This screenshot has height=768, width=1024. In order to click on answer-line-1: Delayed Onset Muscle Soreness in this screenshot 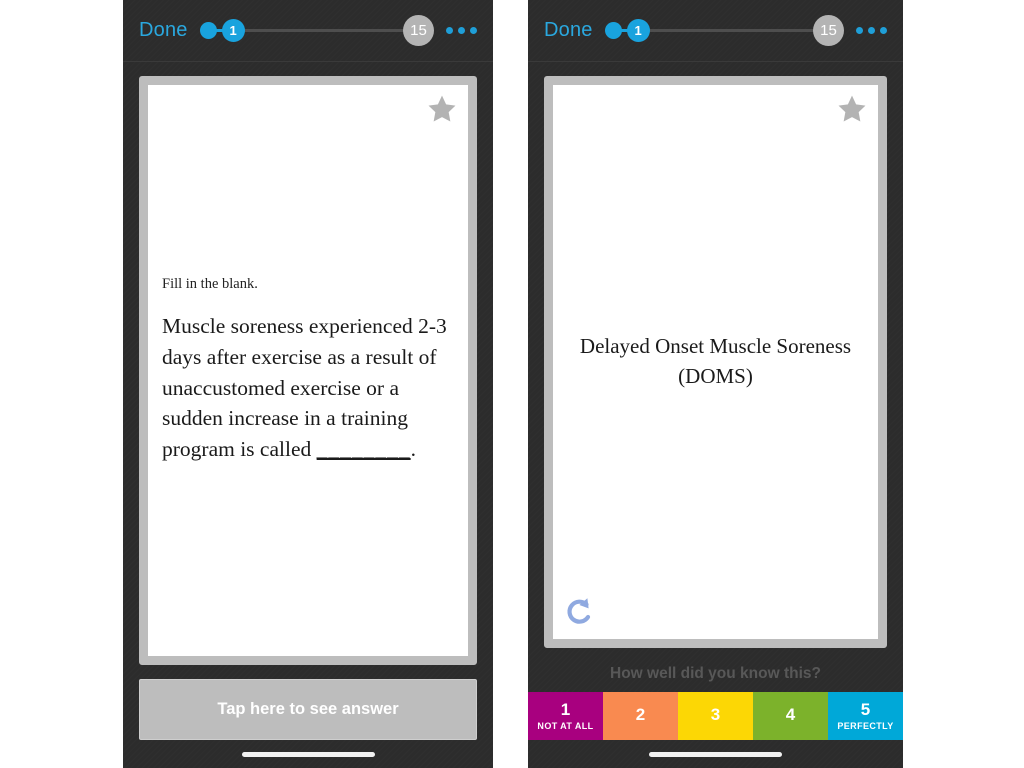, I will do `click(715, 346)`.